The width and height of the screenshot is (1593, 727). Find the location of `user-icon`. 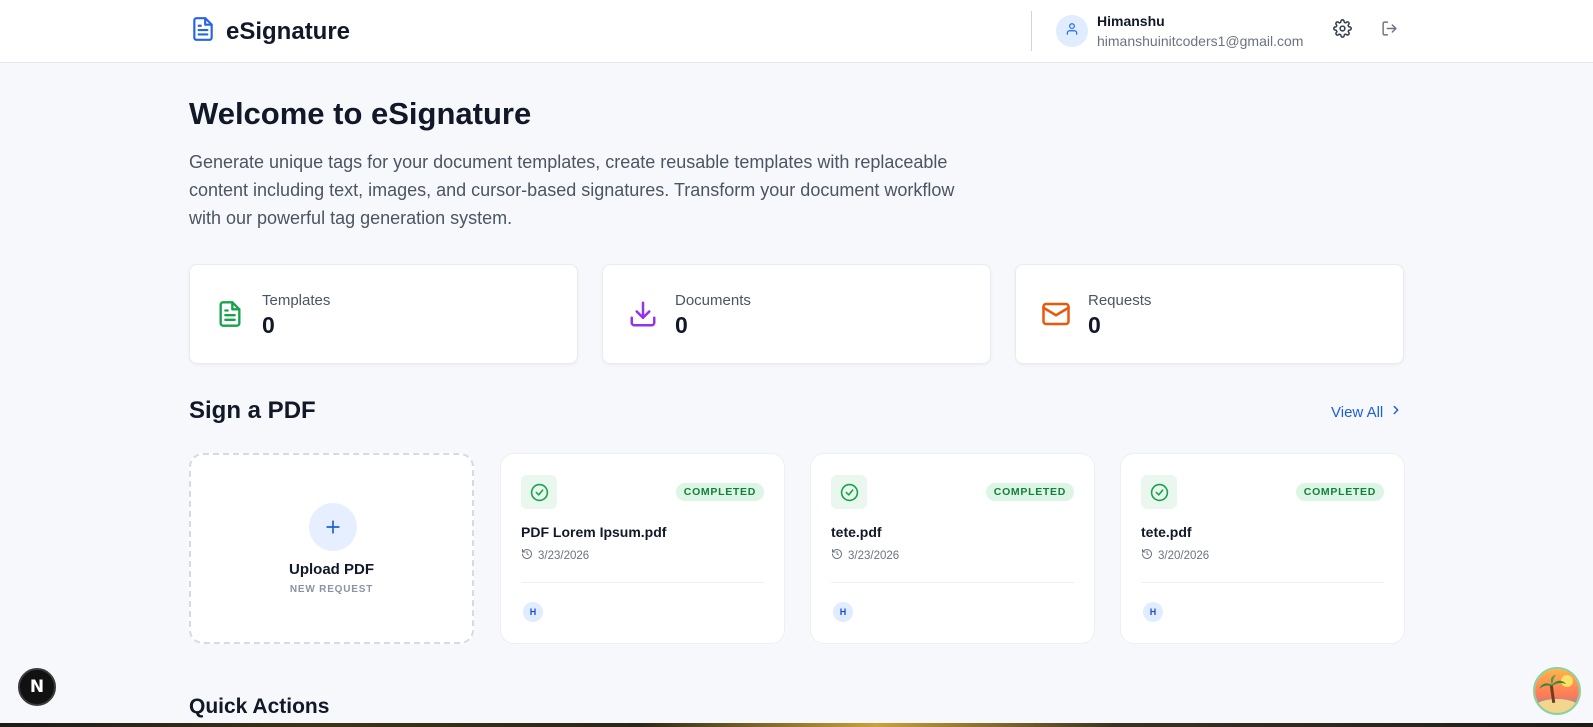

user-icon is located at coordinates (1072, 31).